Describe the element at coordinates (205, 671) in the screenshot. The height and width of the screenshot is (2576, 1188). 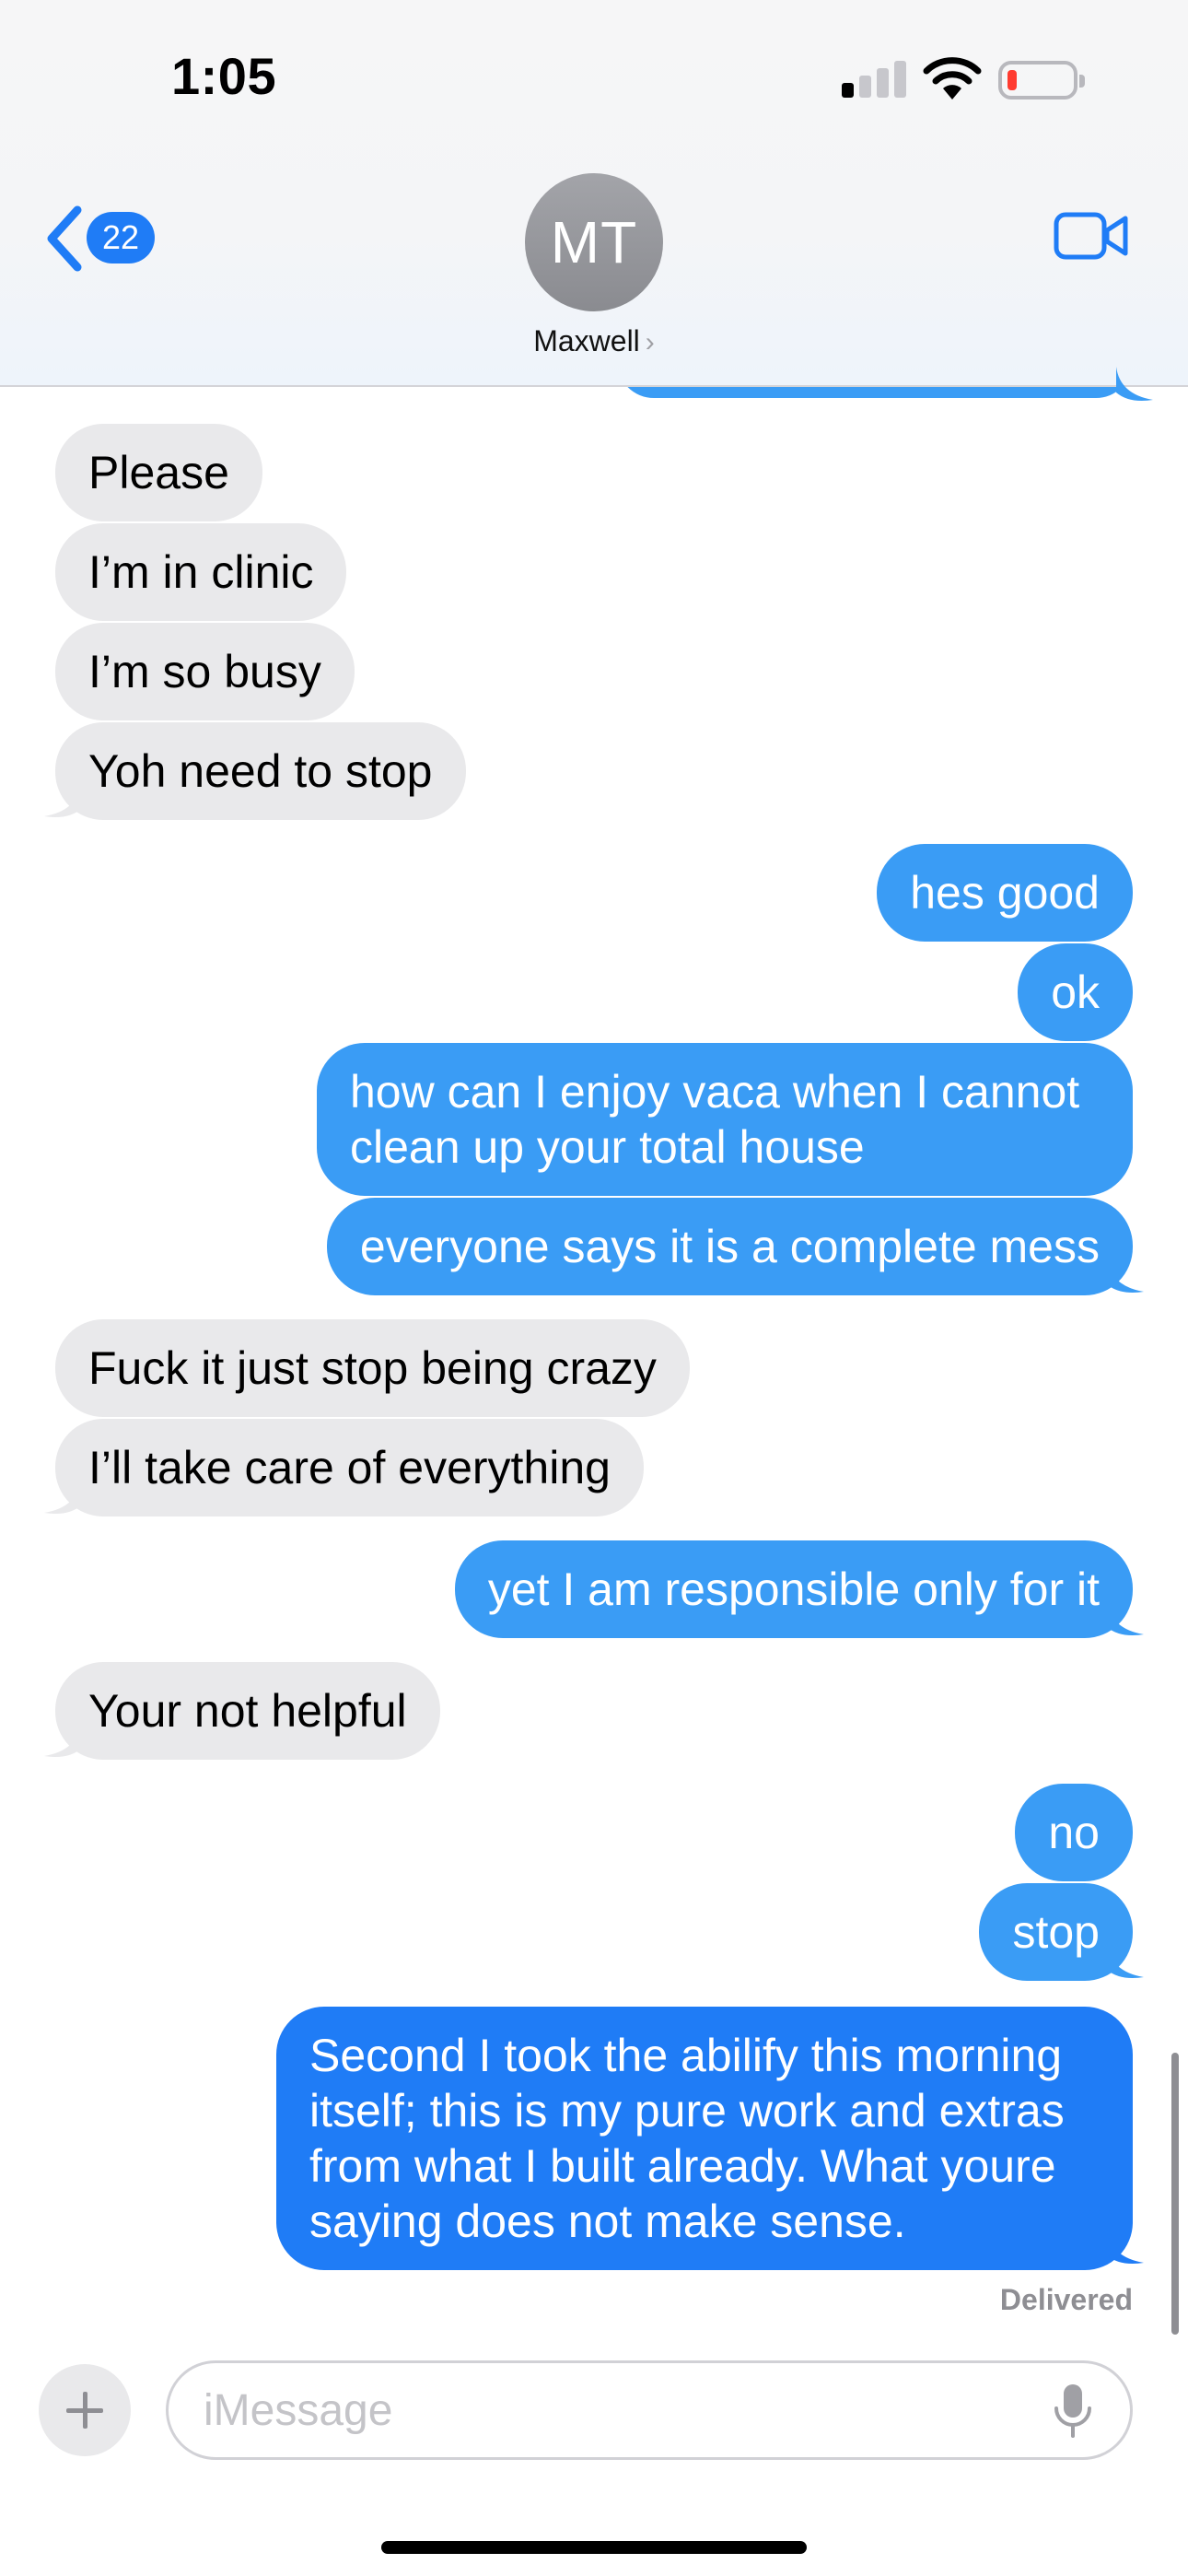
I see `incoming-message-bubble: I’m so busy` at that location.